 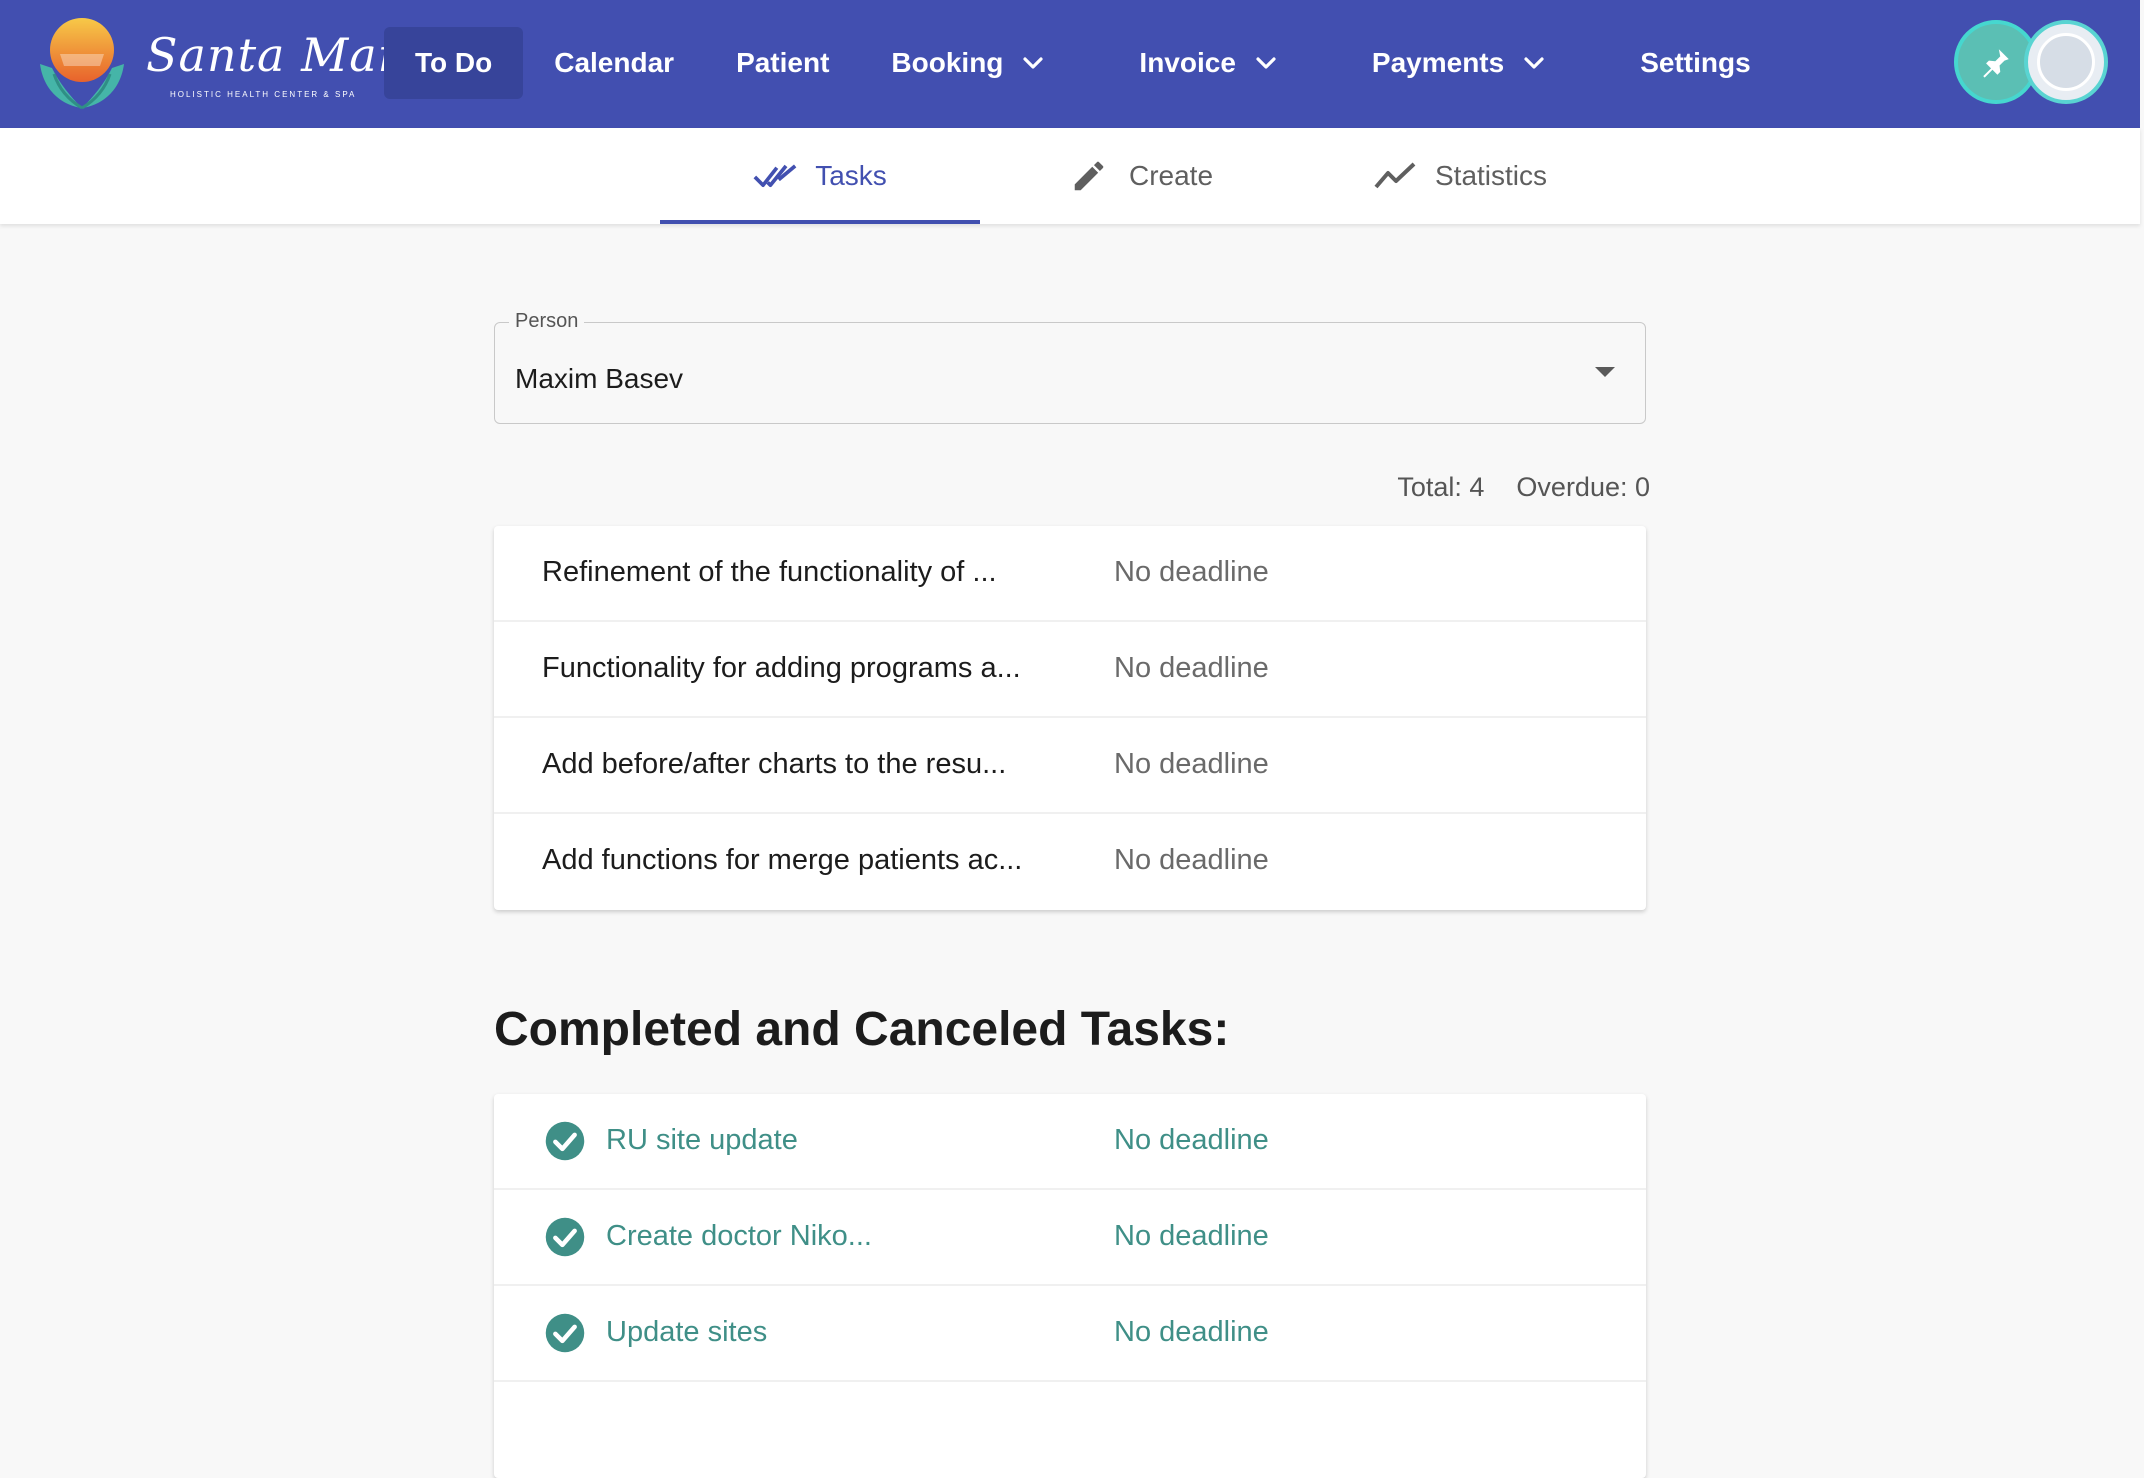 I want to click on trend-line-icon, so click(x=1395, y=176).